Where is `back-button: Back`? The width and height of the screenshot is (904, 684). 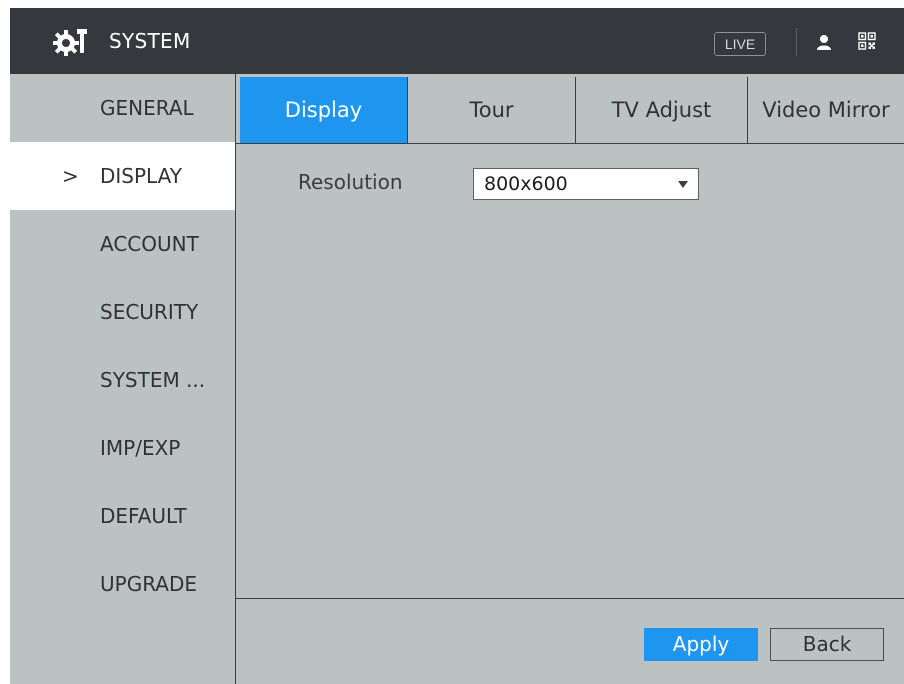 back-button: Back is located at coordinates (827, 644).